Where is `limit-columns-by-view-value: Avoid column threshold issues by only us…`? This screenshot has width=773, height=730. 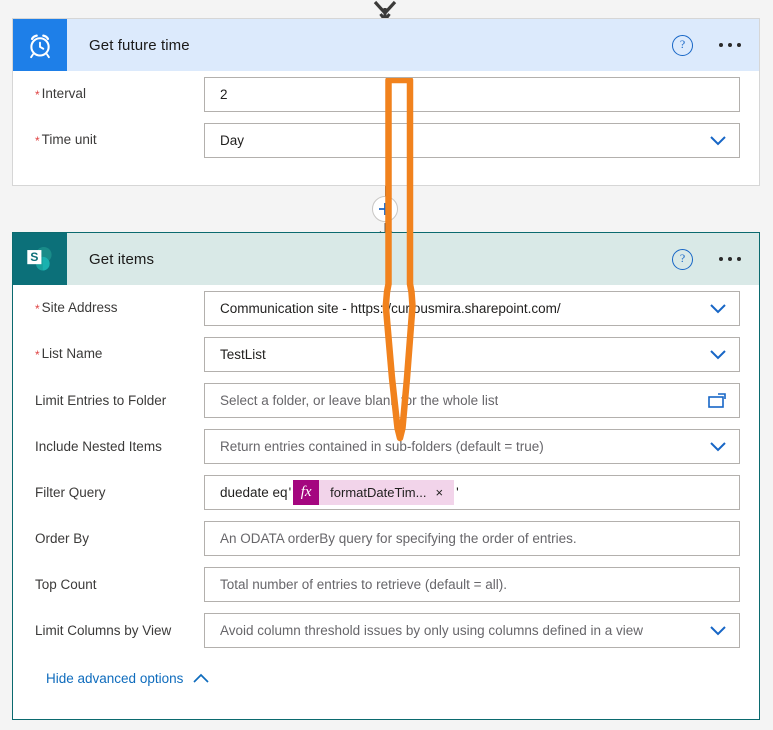 limit-columns-by-view-value: Avoid column threshold issues by only us… is located at coordinates (431, 630).